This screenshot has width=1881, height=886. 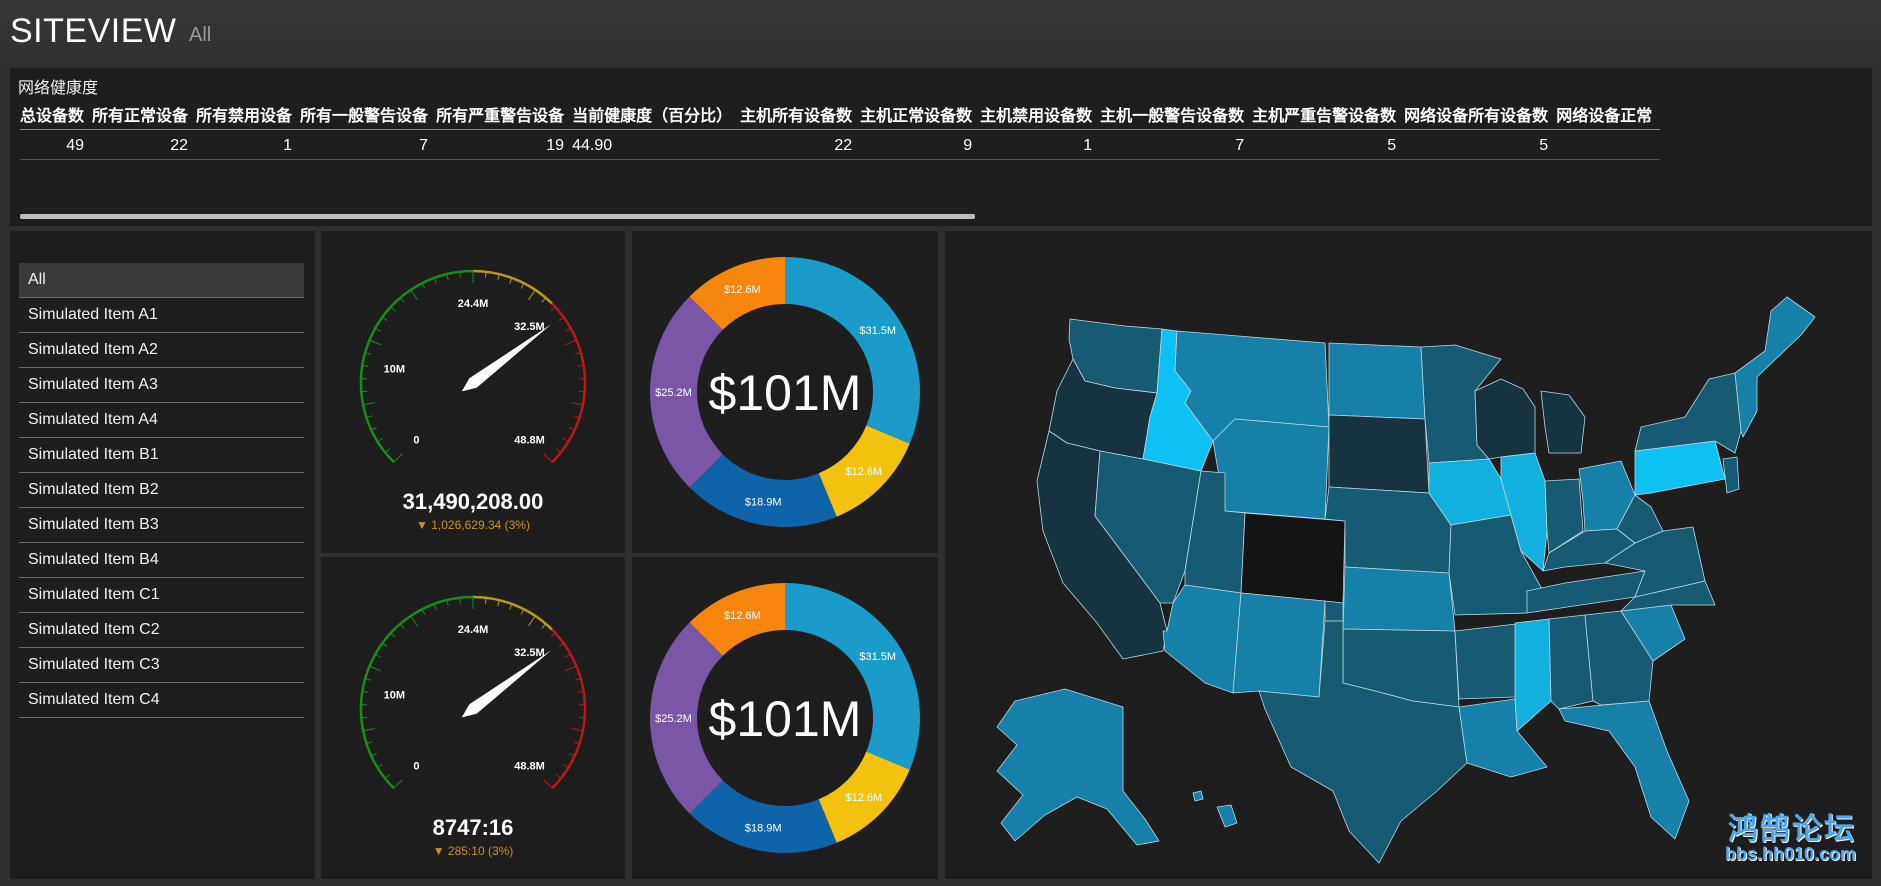 I want to click on column-header: 主机禁用设备数, so click(x=1040, y=116).